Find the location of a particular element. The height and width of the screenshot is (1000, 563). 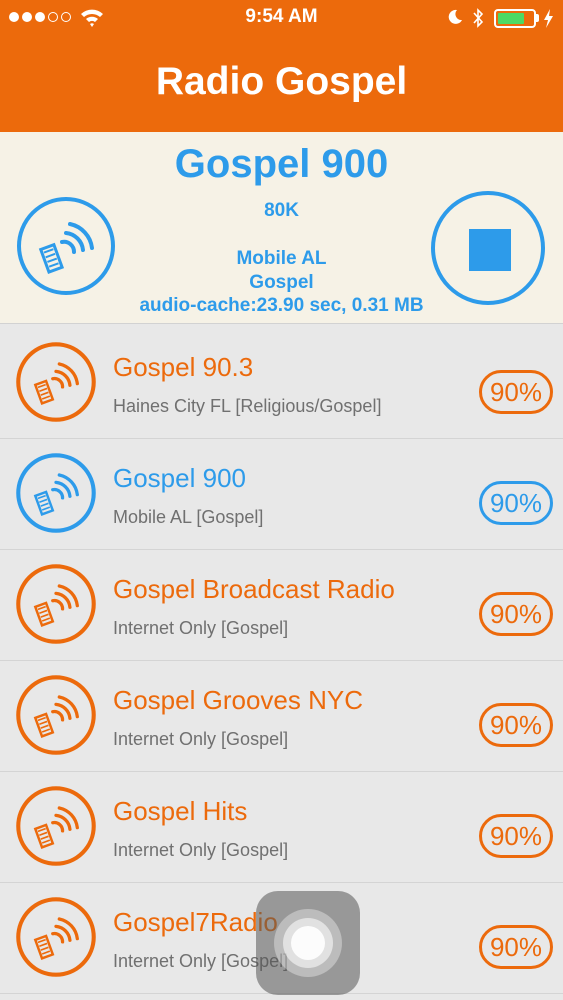

assistive-touch-ring is located at coordinates (308, 943).